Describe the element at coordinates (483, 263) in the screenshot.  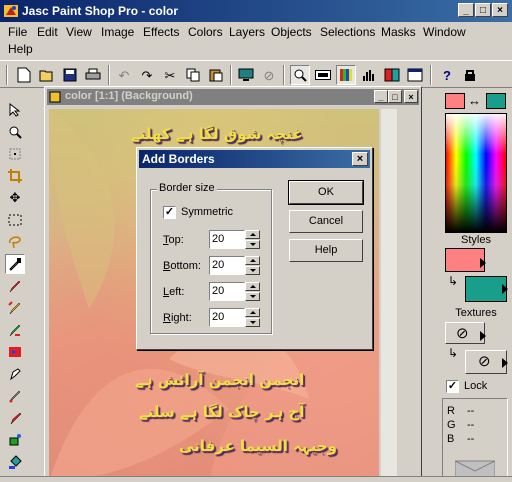
I see `style-menu-arrow-icon` at that location.